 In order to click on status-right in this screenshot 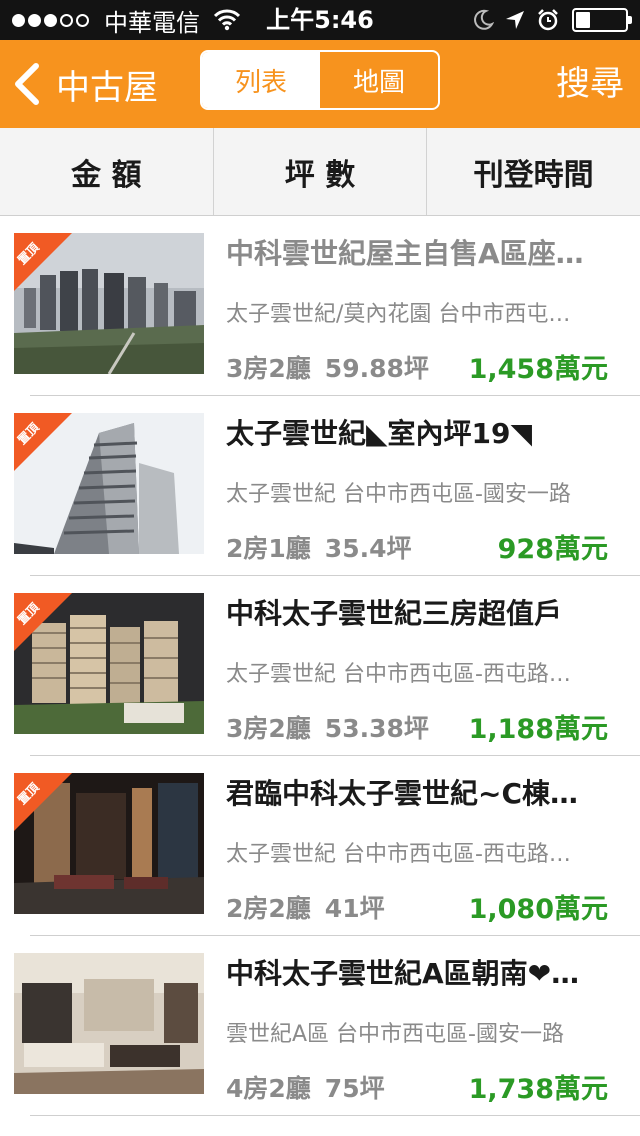, I will do `click(547, 20)`.